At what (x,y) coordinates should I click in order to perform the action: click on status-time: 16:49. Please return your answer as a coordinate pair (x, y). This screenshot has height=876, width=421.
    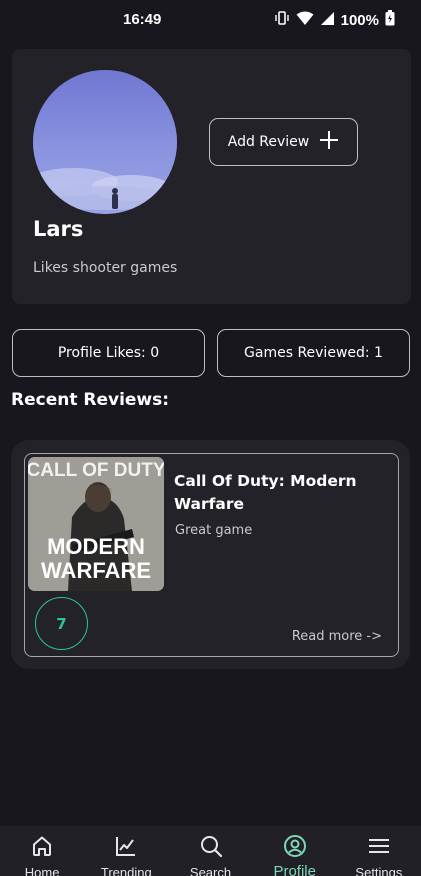
    Looking at the image, I should click on (142, 19).